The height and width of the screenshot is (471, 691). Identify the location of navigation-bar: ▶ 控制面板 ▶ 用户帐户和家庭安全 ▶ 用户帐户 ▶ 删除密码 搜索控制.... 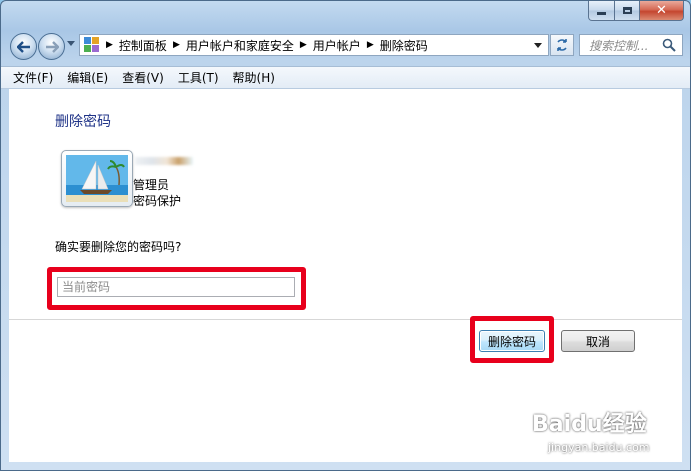
(345, 46).